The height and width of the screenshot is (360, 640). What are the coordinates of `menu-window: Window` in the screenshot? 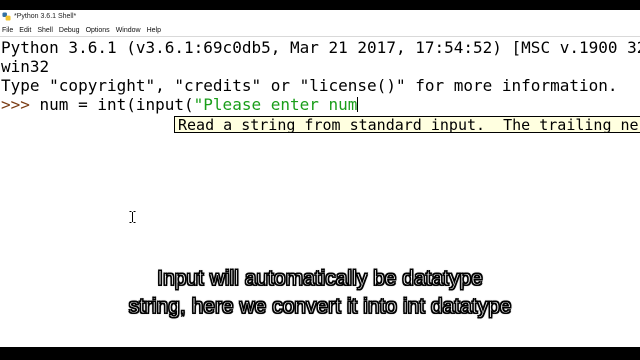 It's located at (128, 30).